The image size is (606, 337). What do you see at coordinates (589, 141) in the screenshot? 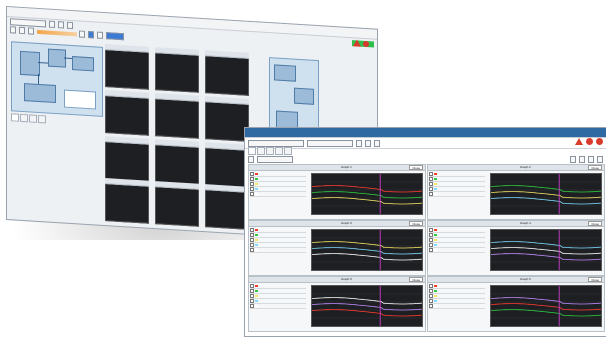
I see `front-stop-button` at bounding box center [589, 141].